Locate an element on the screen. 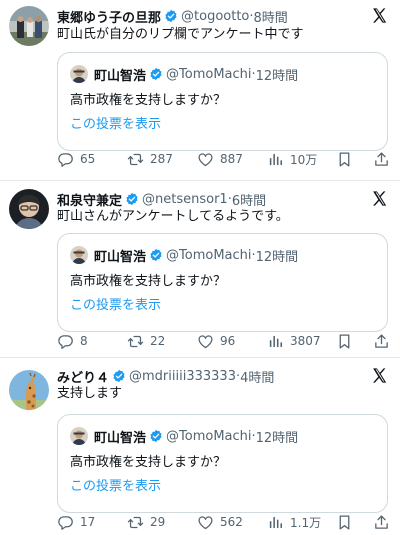  action-bar: 17 29 562 1.1万 is located at coordinates (224, 522).